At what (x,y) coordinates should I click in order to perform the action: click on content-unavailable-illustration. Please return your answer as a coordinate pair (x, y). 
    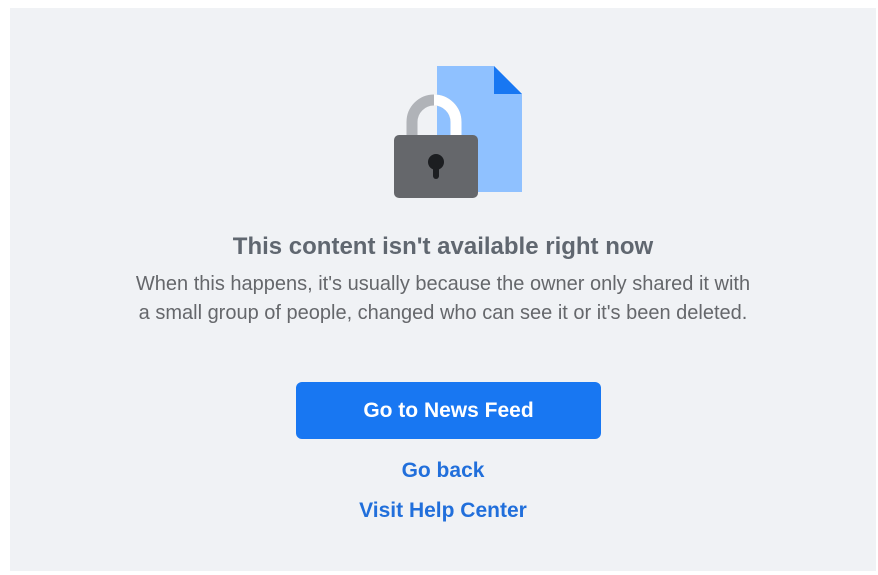
    Looking at the image, I should click on (452, 133).